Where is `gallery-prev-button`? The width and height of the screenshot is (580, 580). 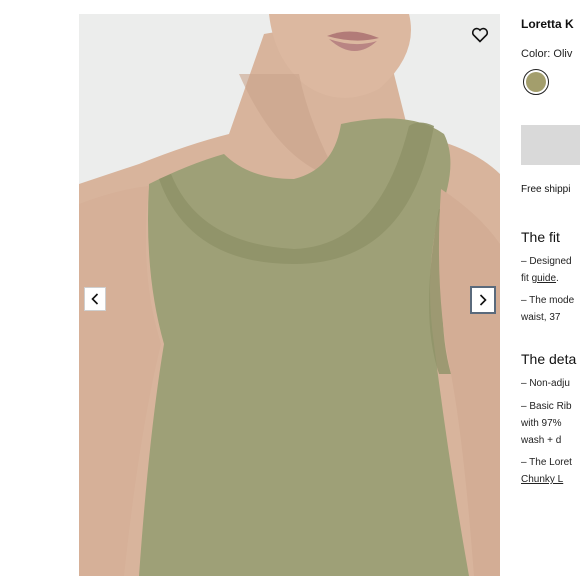 gallery-prev-button is located at coordinates (95, 299).